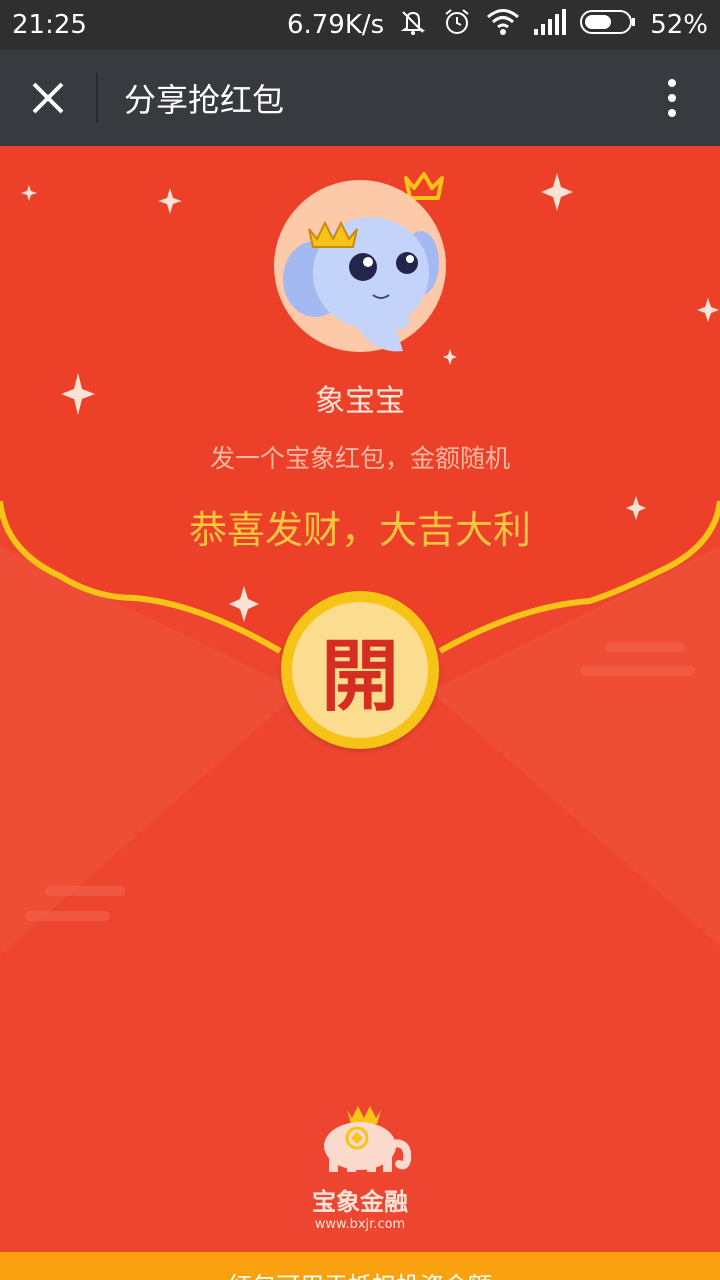 This screenshot has height=1280, width=720. Describe the element at coordinates (360, 1224) in the screenshot. I see `brand-url: www.bxjr.com` at that location.